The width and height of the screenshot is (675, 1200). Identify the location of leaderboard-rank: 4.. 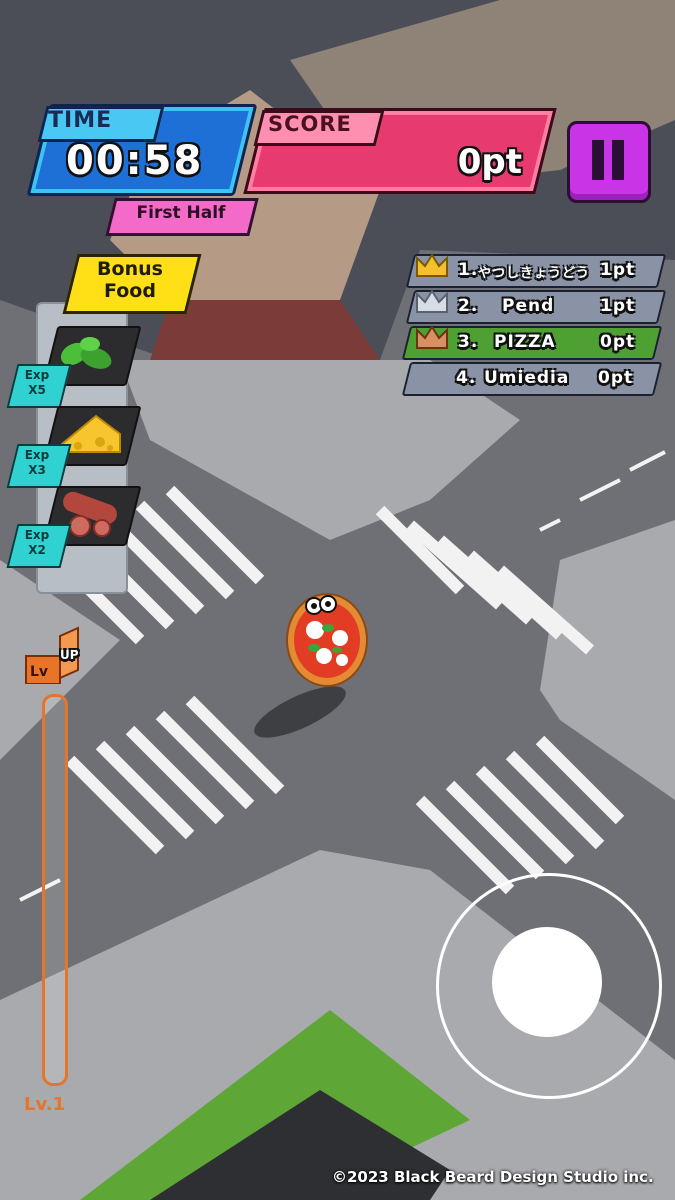
(466, 378).